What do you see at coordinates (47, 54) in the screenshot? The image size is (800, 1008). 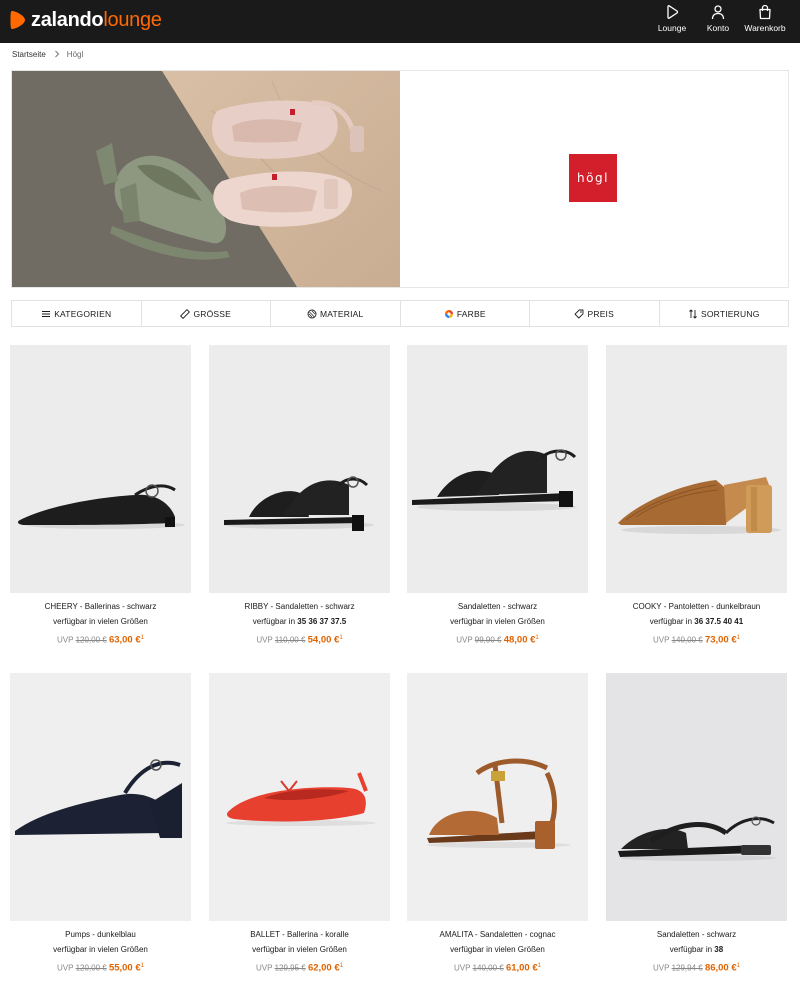 I see `breadcrumb: Startseite Högl` at bounding box center [47, 54].